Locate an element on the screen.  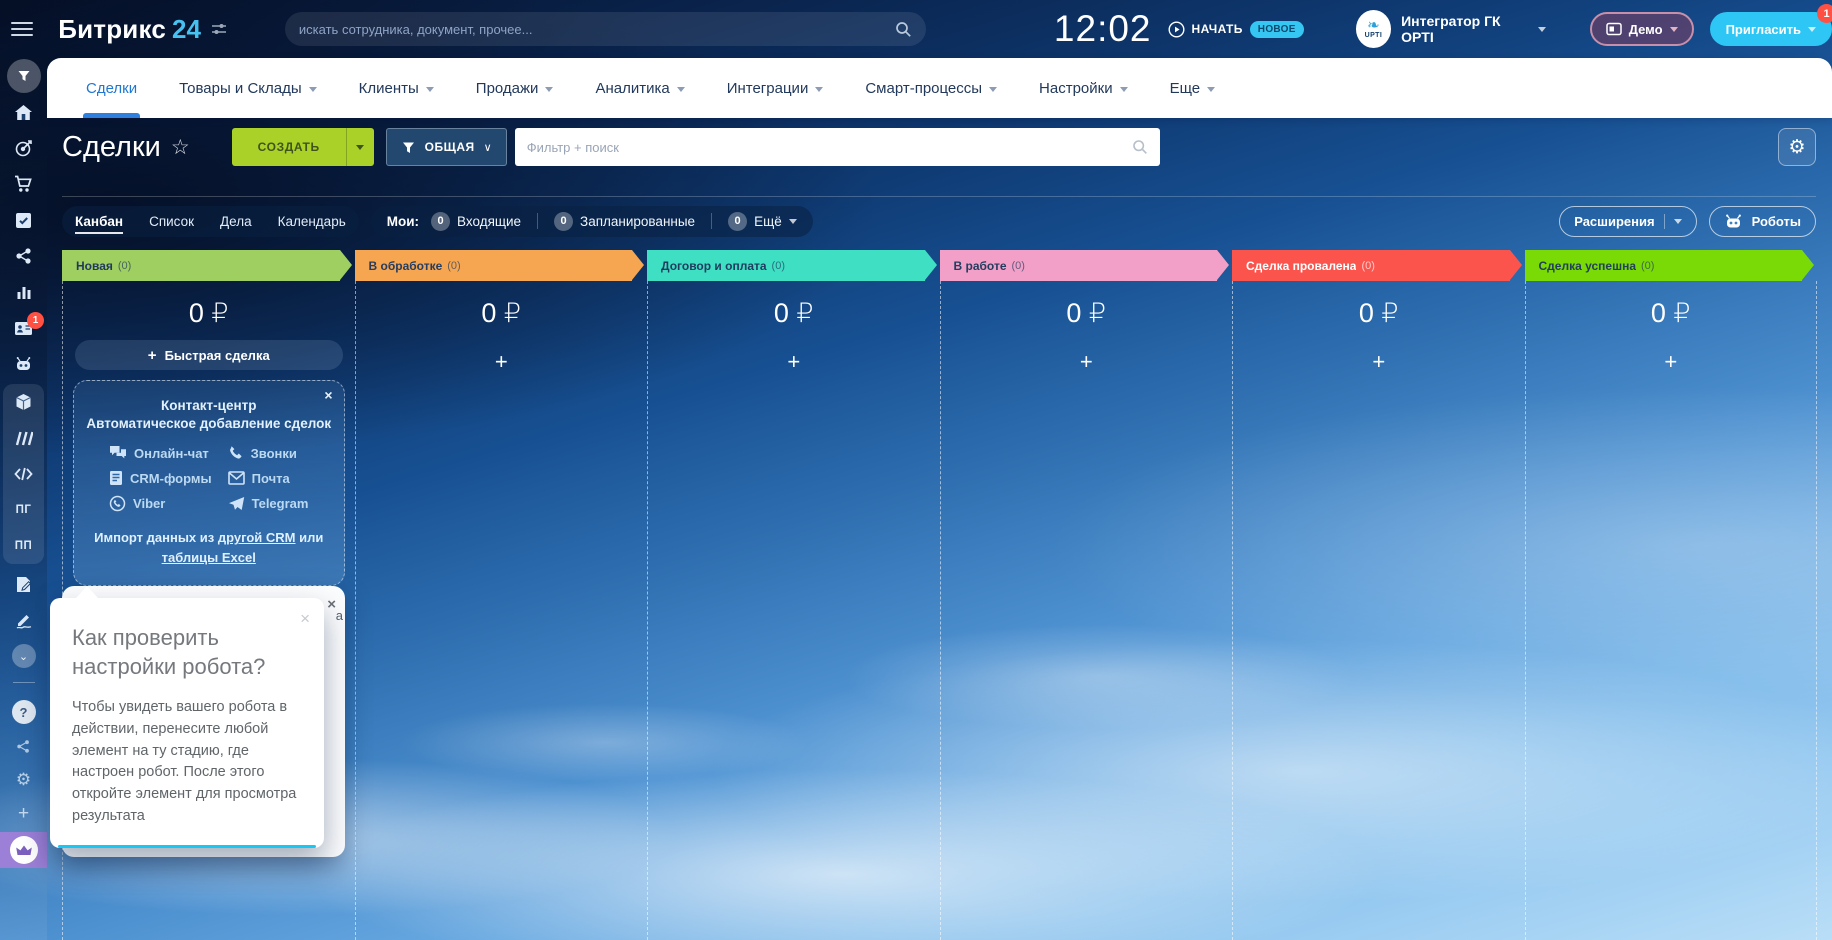
sidebar-item-collapse: ⌄ is located at coordinates (23, 656).